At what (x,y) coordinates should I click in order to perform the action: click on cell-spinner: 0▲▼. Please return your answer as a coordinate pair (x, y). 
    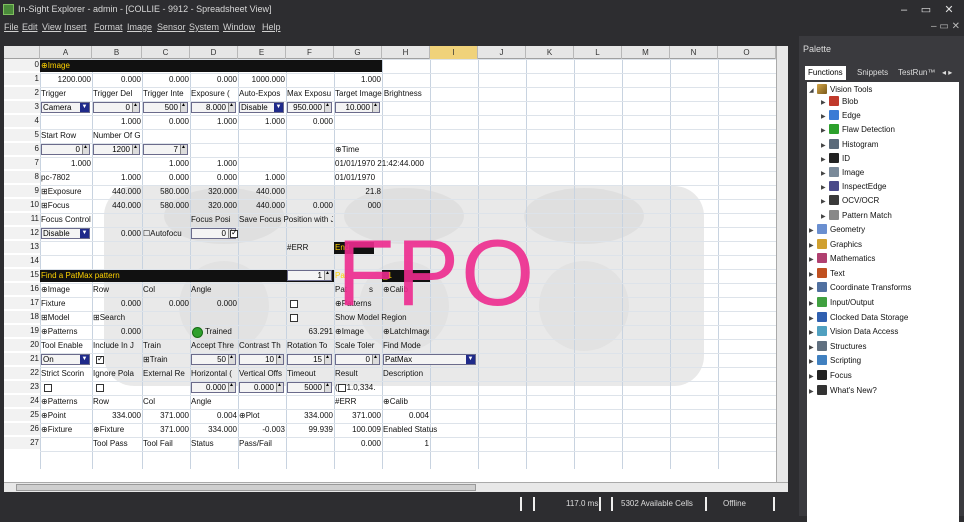
    Looking at the image, I should click on (116, 107).